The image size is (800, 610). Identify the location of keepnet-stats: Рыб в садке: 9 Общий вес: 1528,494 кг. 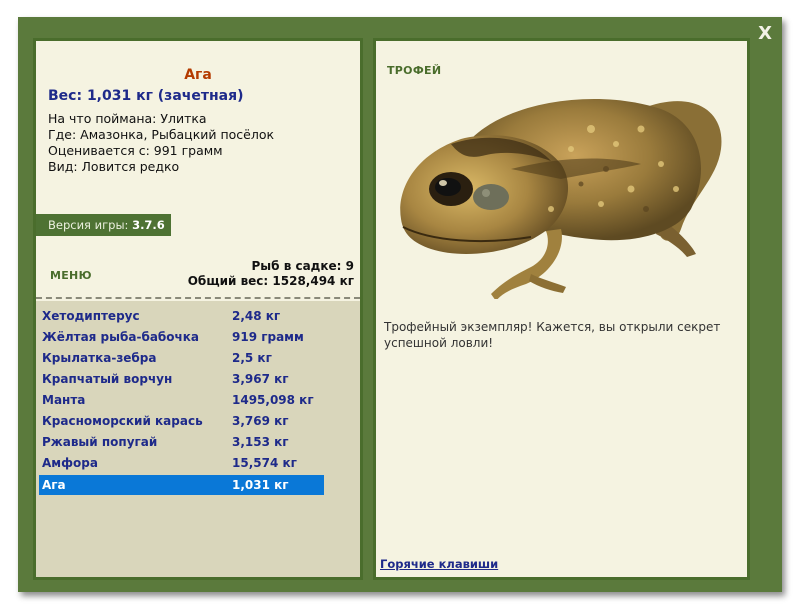
(271, 274).